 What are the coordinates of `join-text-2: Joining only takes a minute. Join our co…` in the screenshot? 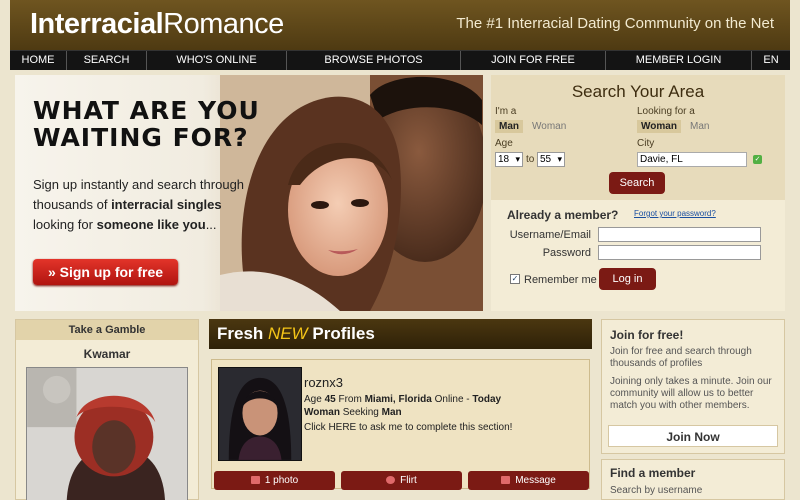 It's located at (691, 393).